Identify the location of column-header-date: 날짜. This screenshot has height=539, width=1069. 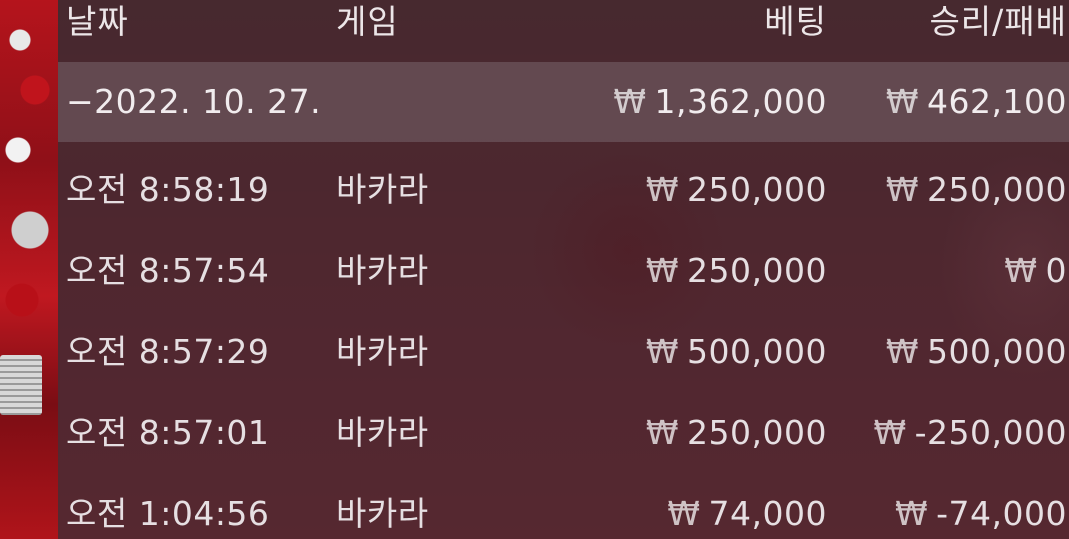
(97, 21).